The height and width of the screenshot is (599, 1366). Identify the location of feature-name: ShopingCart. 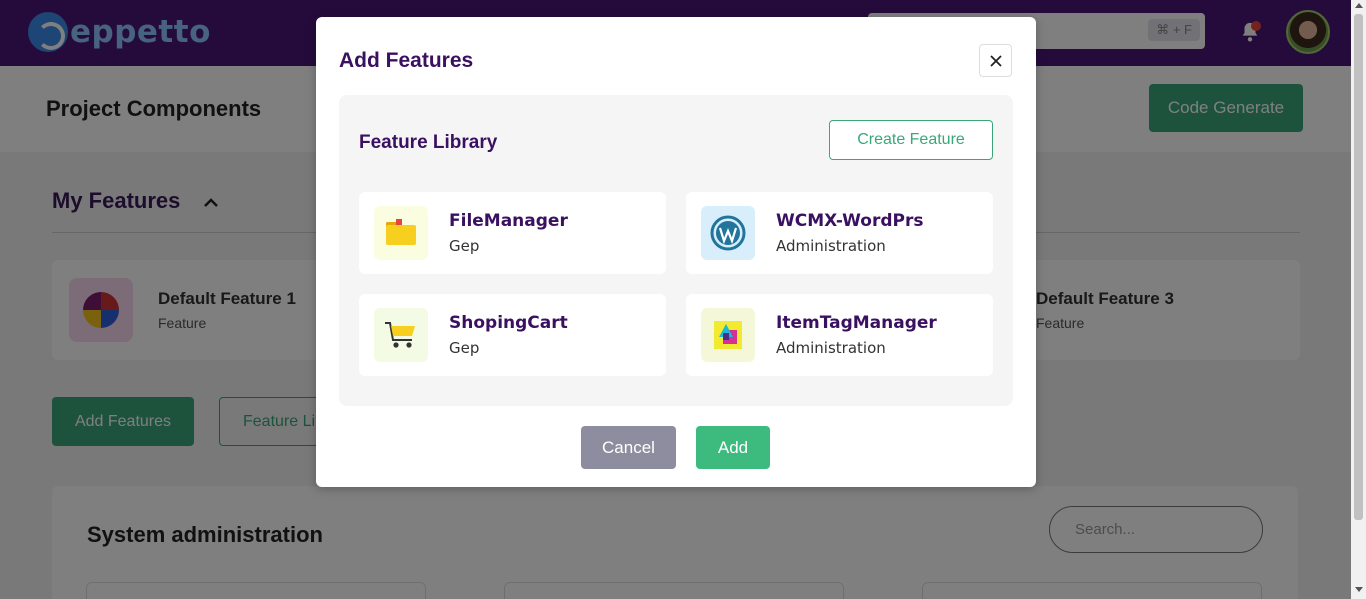
(508, 323).